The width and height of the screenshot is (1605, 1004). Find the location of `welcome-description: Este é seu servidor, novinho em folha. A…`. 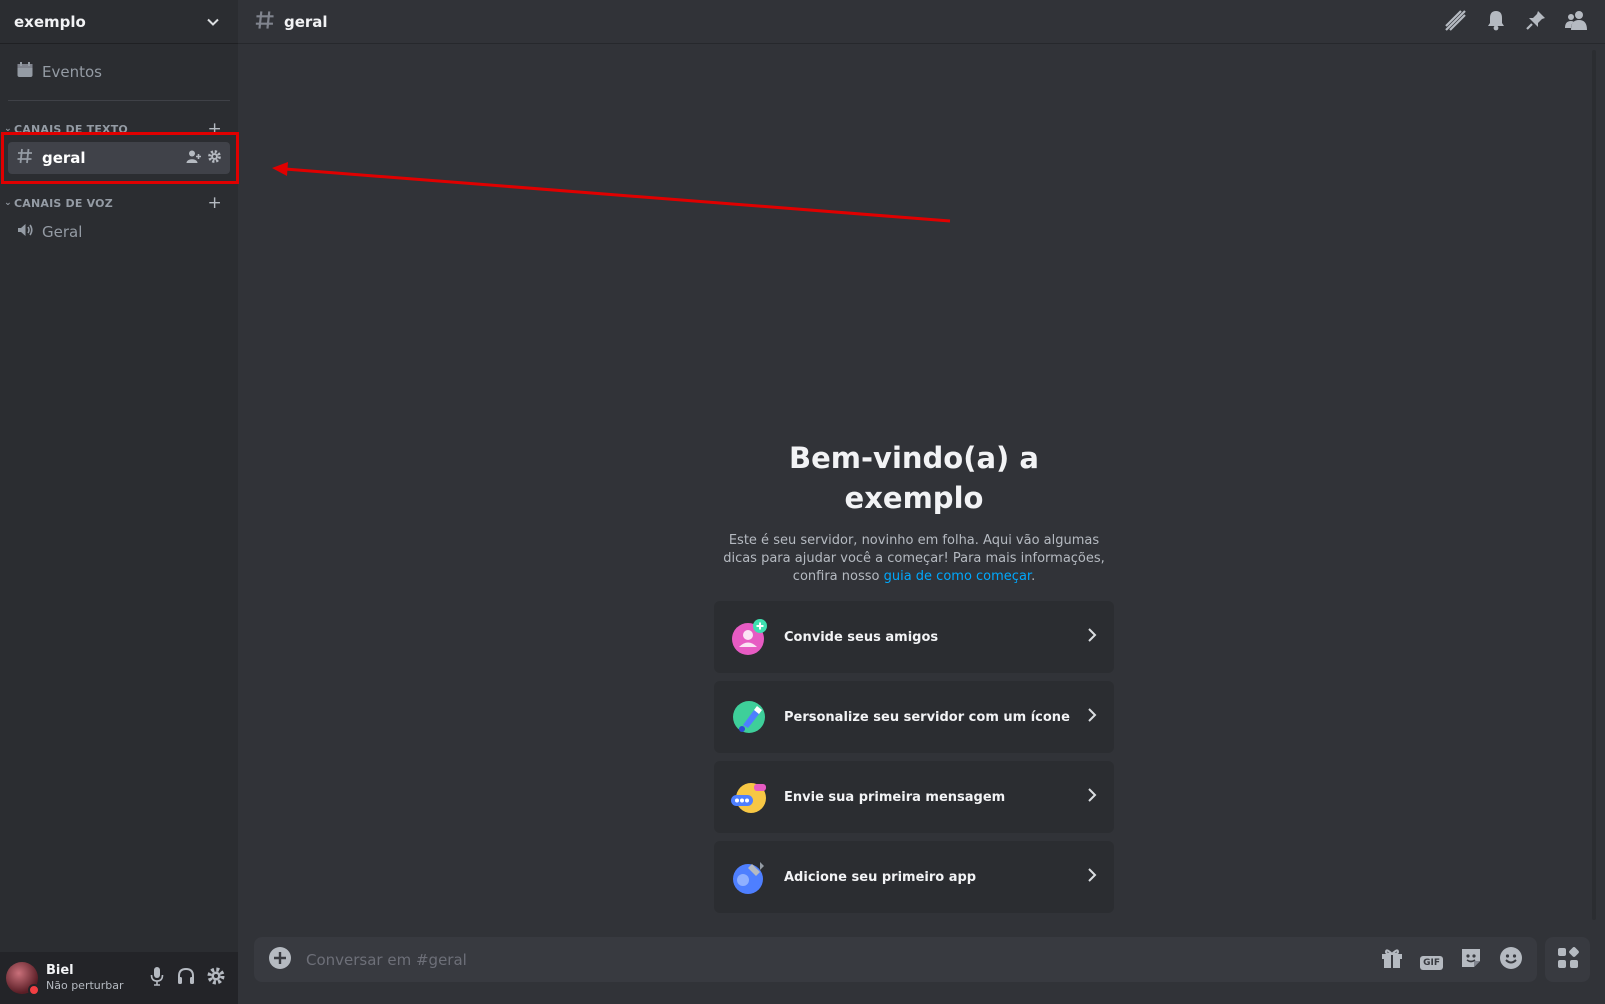

welcome-description: Este é seu servidor, novinho em folha. A… is located at coordinates (914, 559).